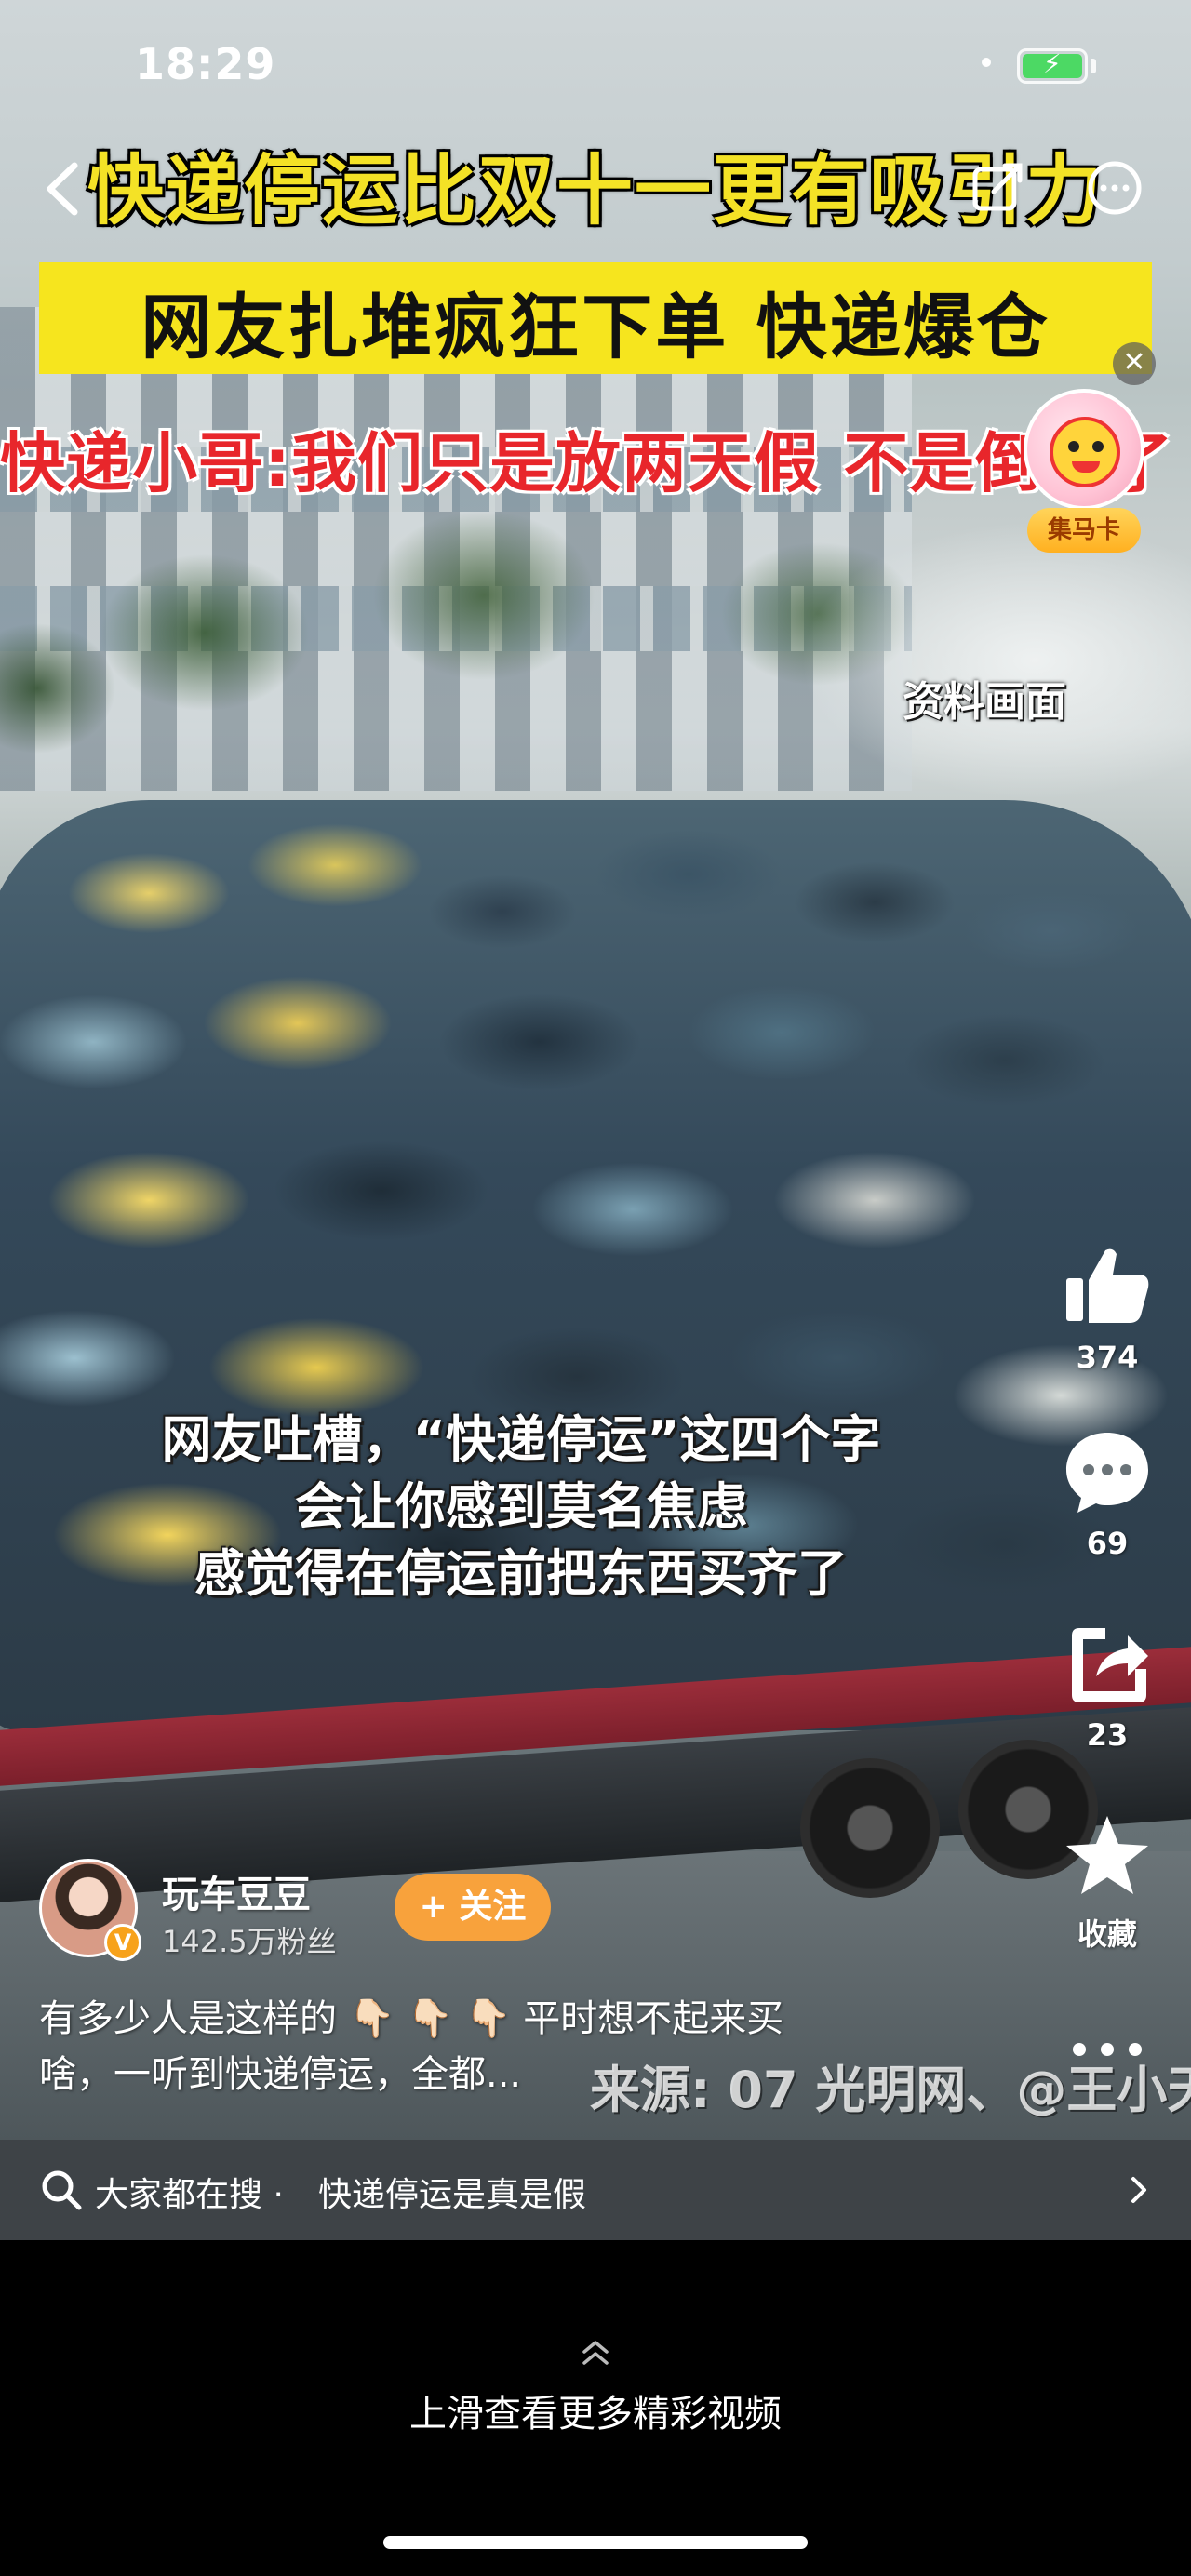  What do you see at coordinates (236, 1891) in the screenshot?
I see `author-name: 玩车豆豆` at bounding box center [236, 1891].